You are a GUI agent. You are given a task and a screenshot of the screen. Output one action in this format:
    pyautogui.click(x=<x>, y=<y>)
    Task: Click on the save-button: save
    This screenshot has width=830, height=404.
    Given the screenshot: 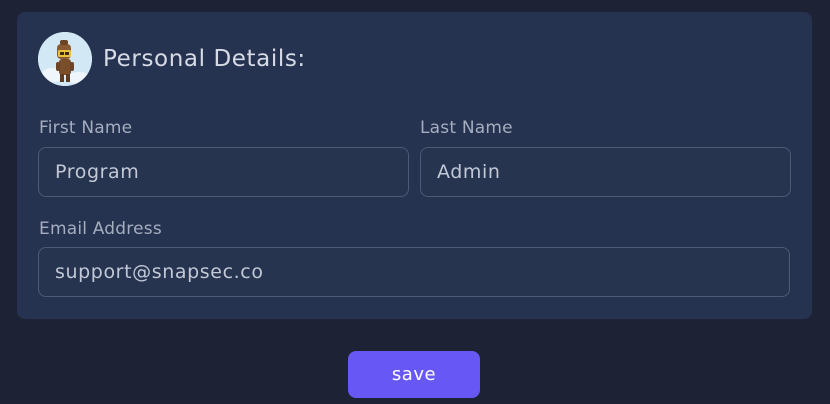 What is the action you would take?
    pyautogui.click(x=414, y=374)
    